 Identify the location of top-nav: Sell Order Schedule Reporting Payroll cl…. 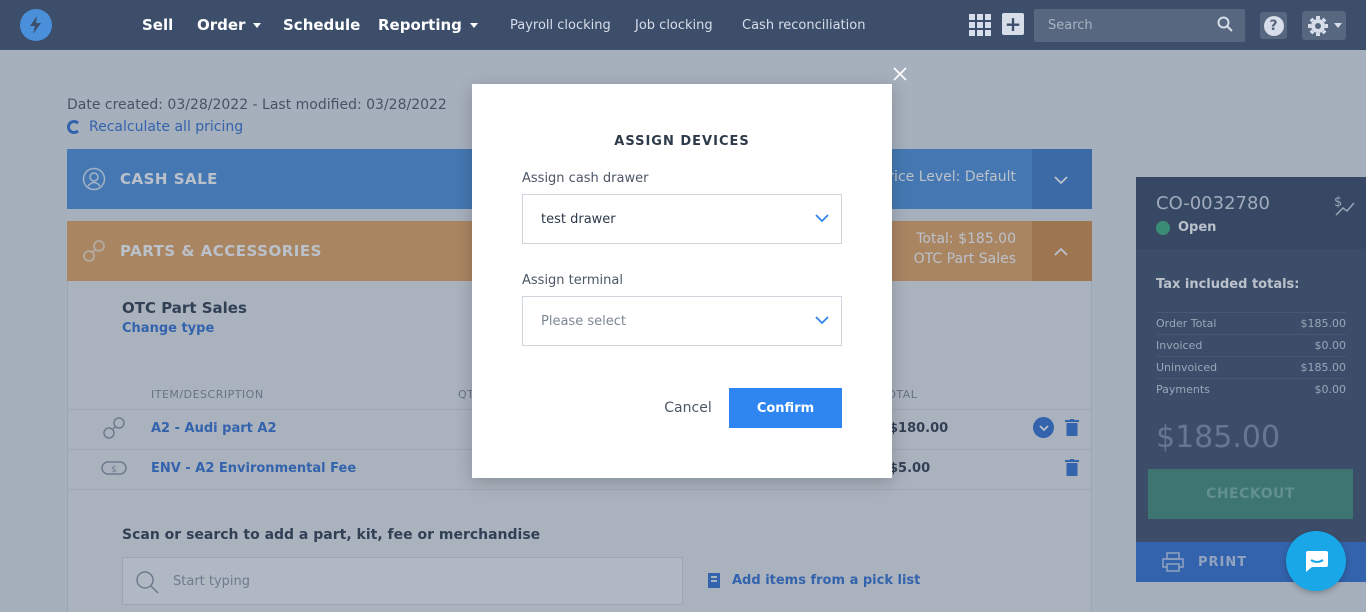
(683, 25).